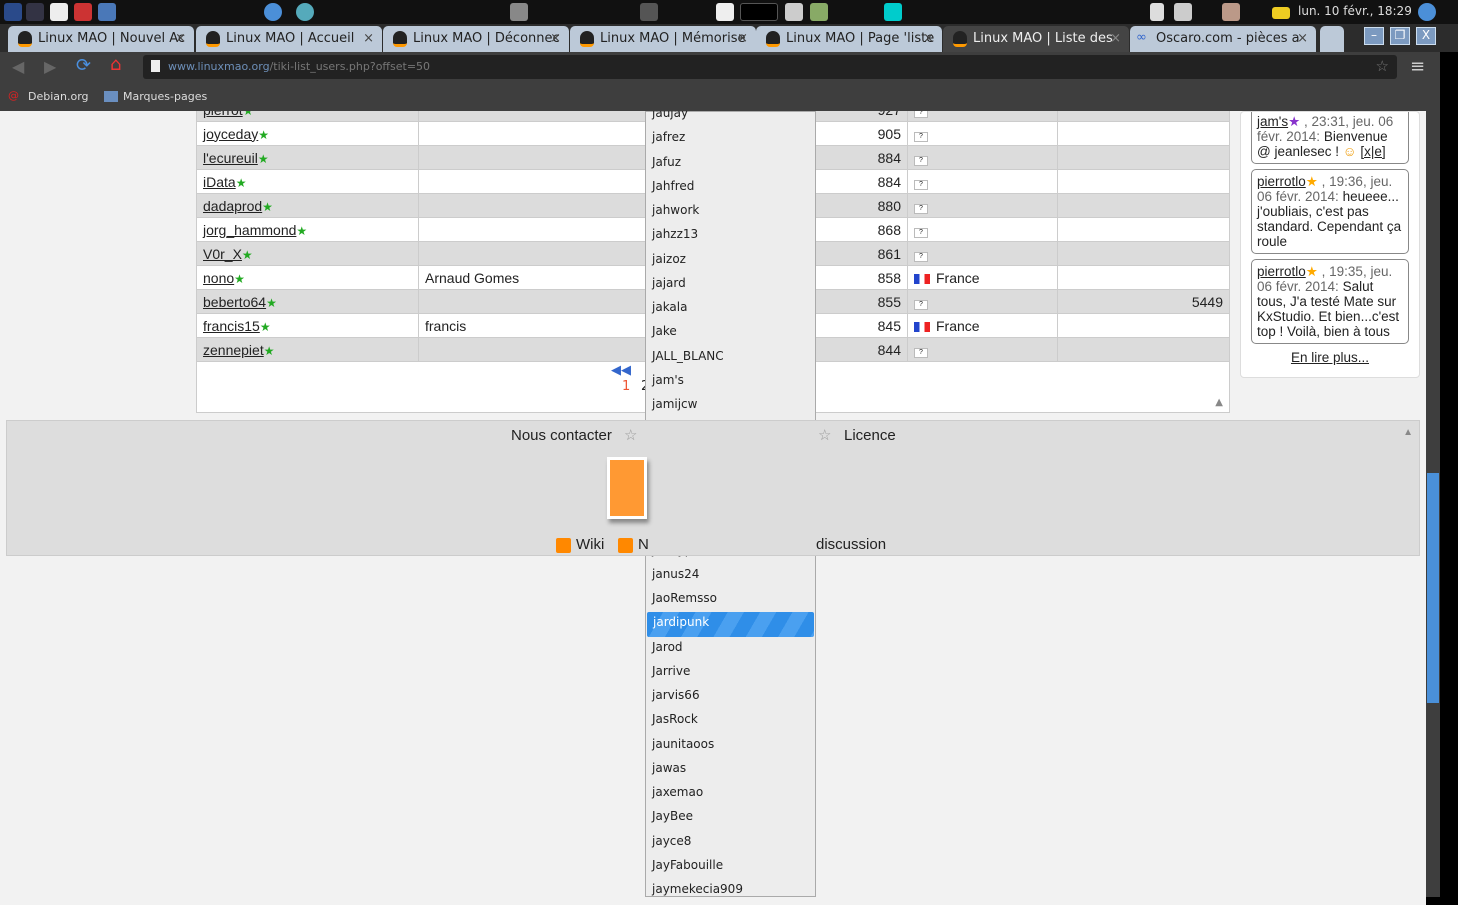  I want to click on dropdown-option: janus24, so click(730, 576).